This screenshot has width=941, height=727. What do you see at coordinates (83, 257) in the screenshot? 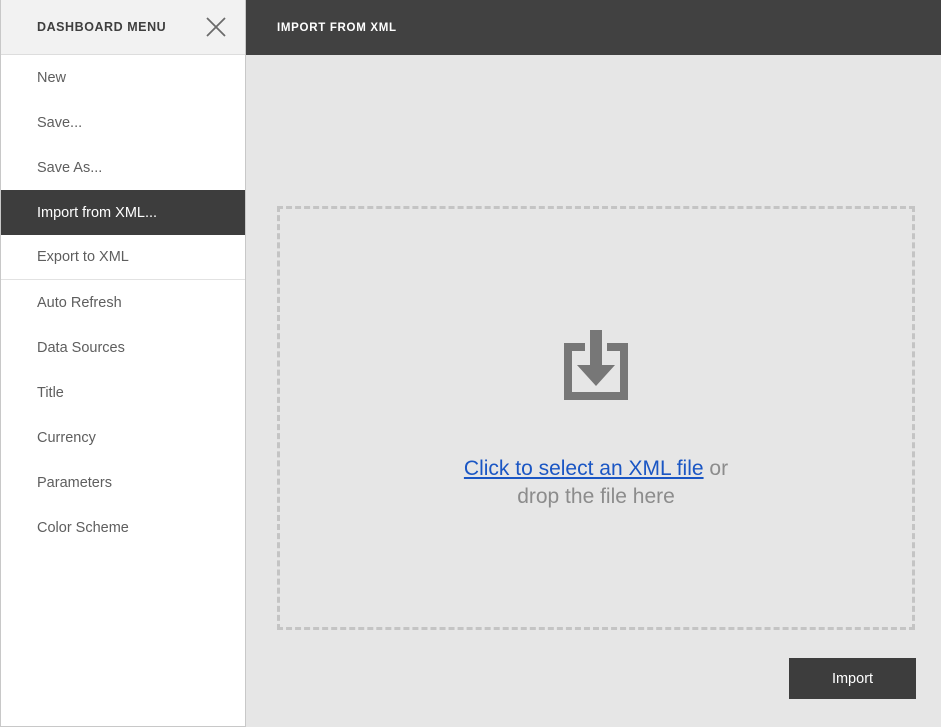
I see `sidebar-item-label: Export to XML` at bounding box center [83, 257].